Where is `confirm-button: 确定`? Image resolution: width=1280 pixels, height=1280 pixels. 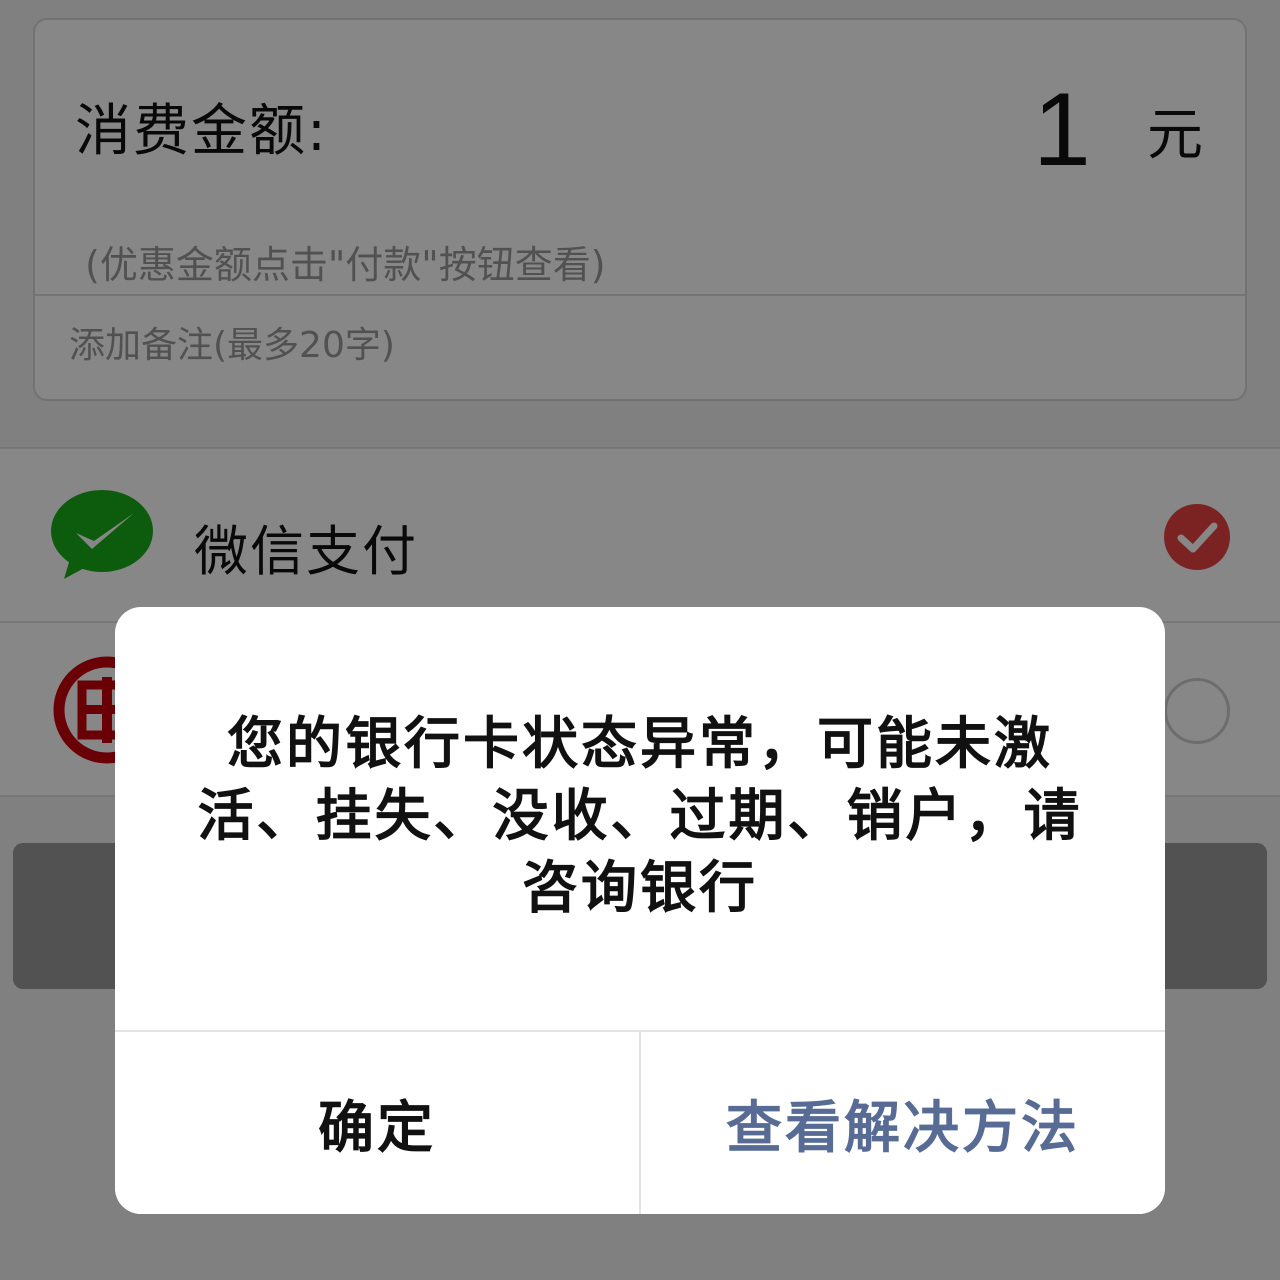
confirm-button: 确定 is located at coordinates (378, 1123).